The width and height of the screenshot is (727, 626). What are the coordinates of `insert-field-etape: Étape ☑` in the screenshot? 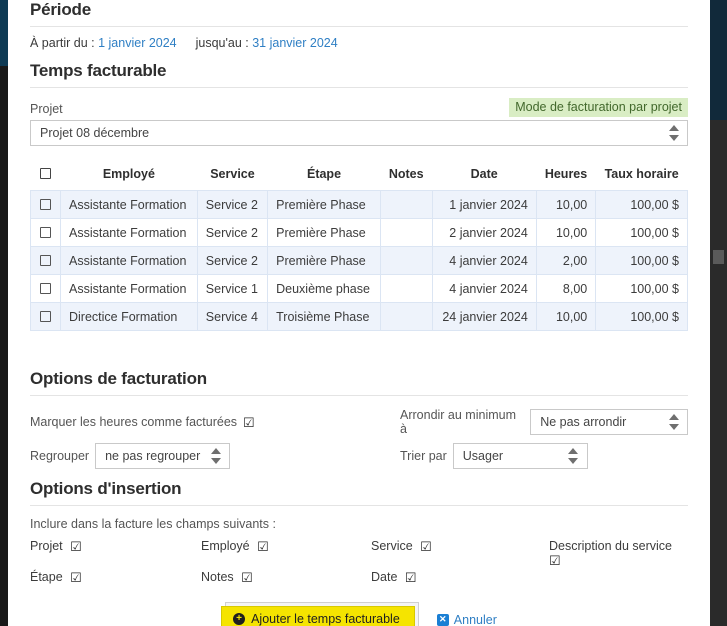 It's located at (115, 577).